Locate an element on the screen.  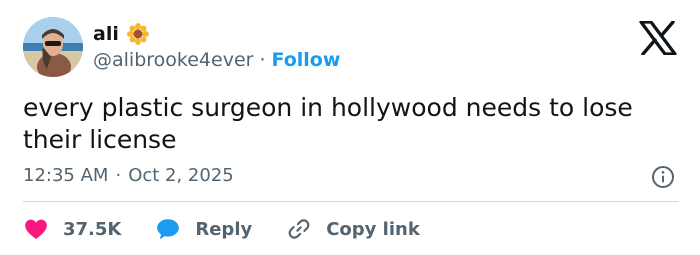
reply-button: Reply is located at coordinates (203, 229).